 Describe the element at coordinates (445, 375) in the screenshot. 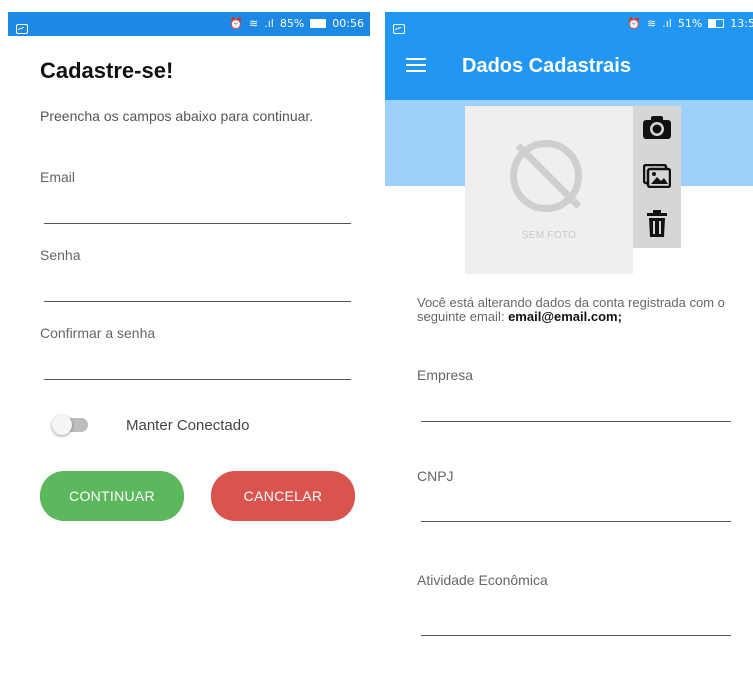

I see `company-label: Empresa` at that location.